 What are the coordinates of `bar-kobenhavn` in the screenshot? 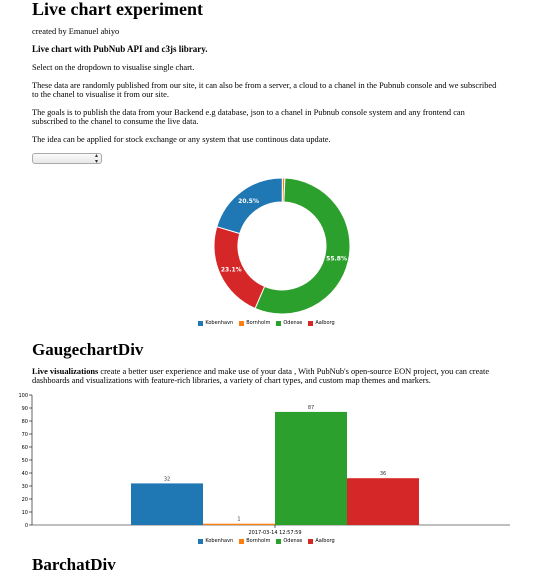 It's located at (167, 504).